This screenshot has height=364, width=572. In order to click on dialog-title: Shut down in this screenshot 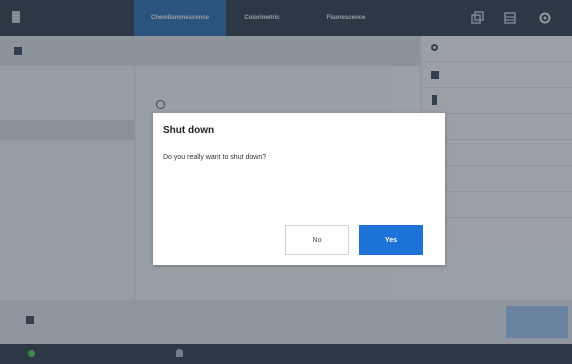, I will do `click(189, 130)`.